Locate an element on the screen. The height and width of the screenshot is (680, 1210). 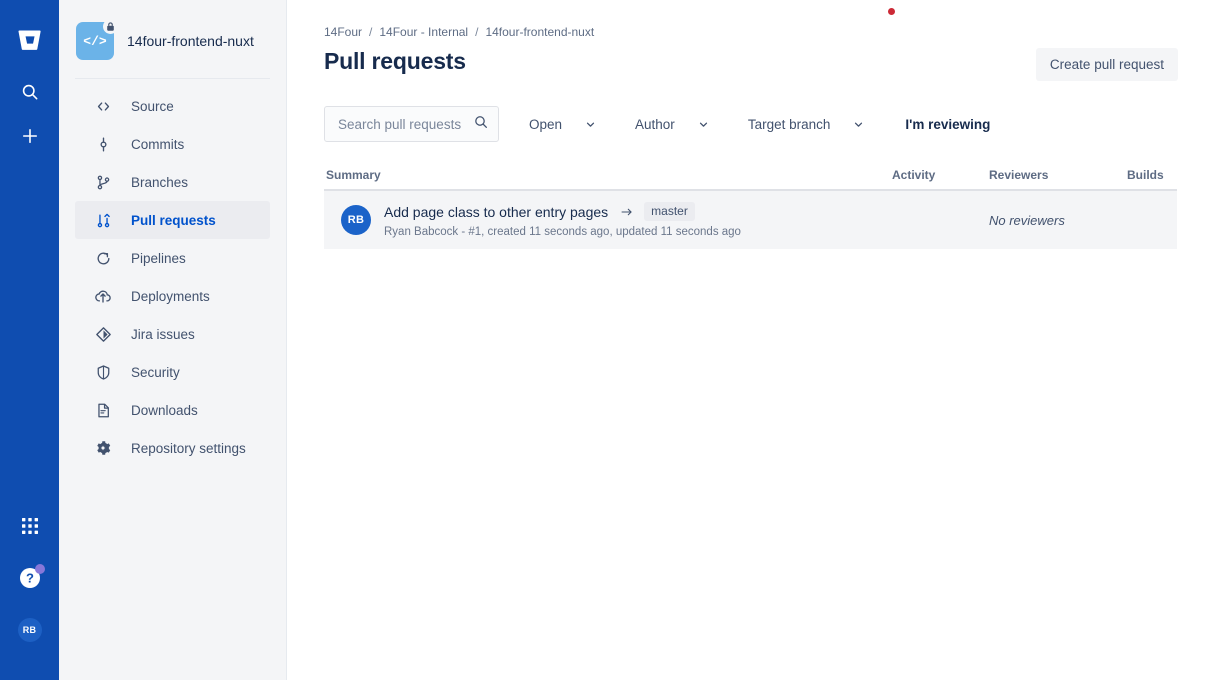
state-filter-dropdown: Open is located at coordinates (563, 124).